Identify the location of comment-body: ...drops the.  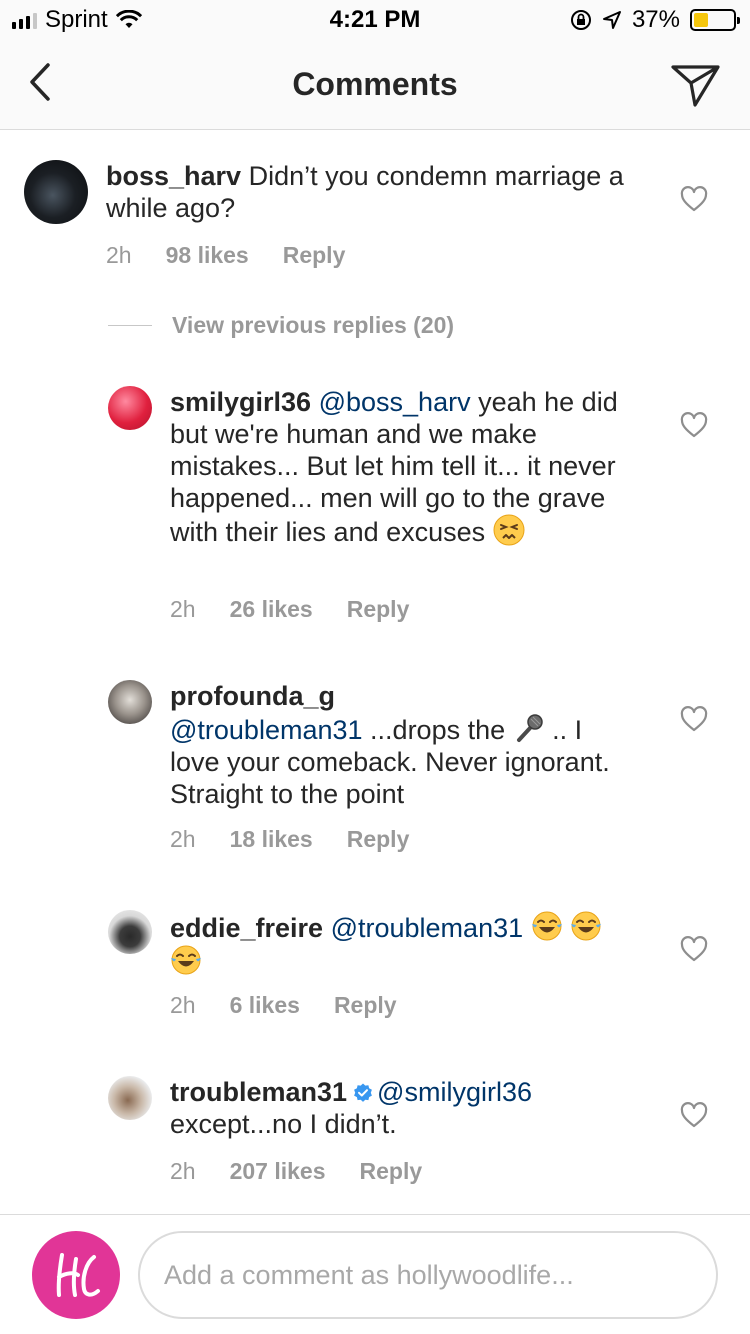
(438, 730).